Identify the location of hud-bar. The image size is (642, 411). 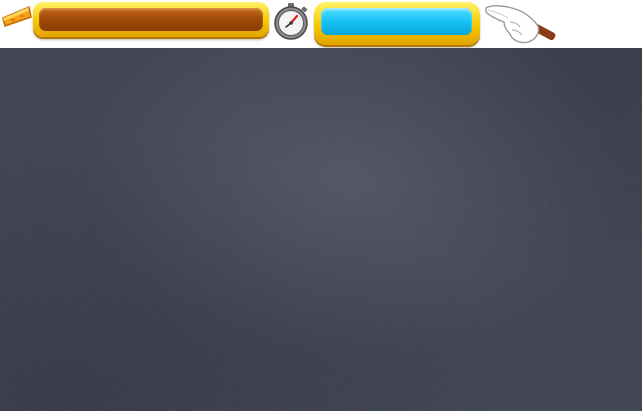
(321, 24).